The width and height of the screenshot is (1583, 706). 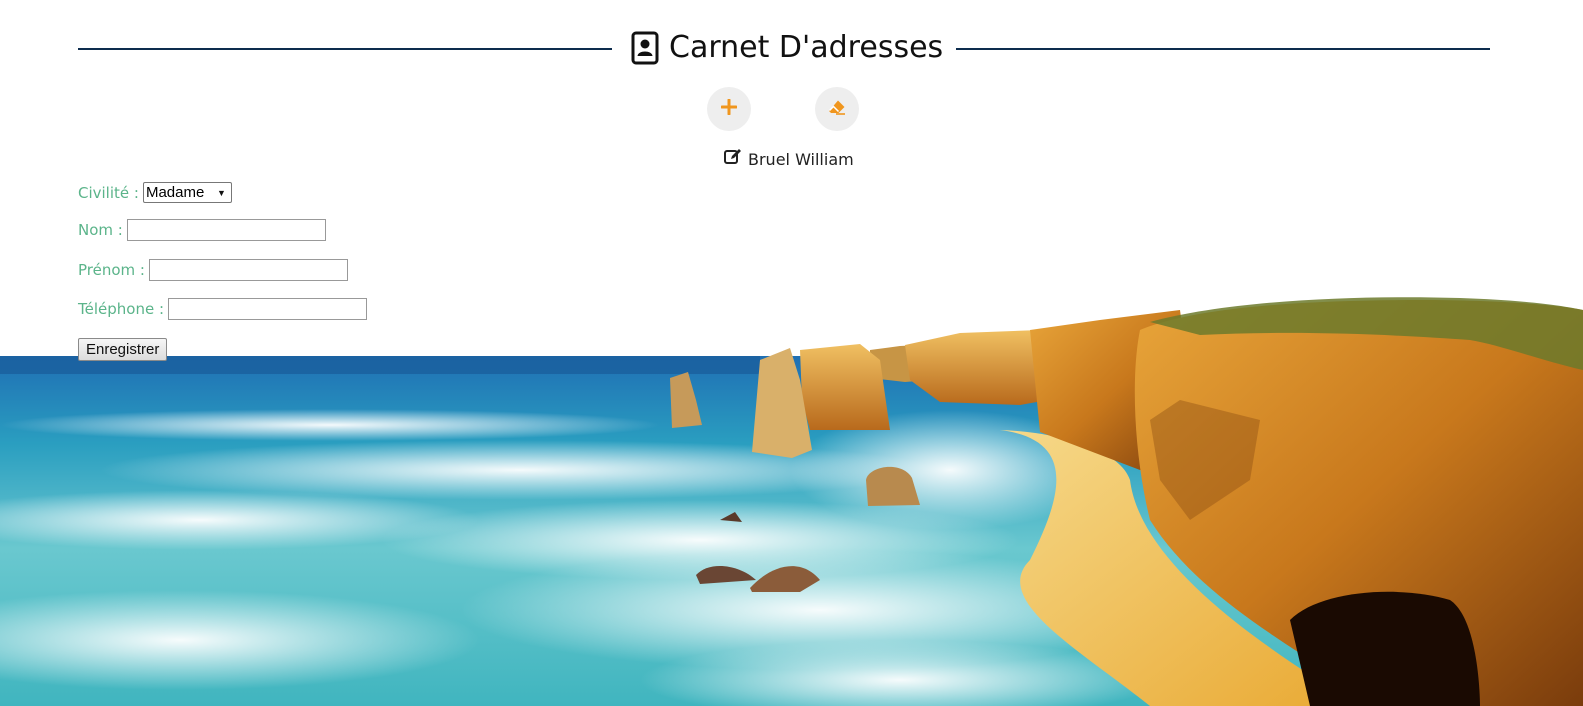 I want to click on nom-input, so click(x=226, y=230).